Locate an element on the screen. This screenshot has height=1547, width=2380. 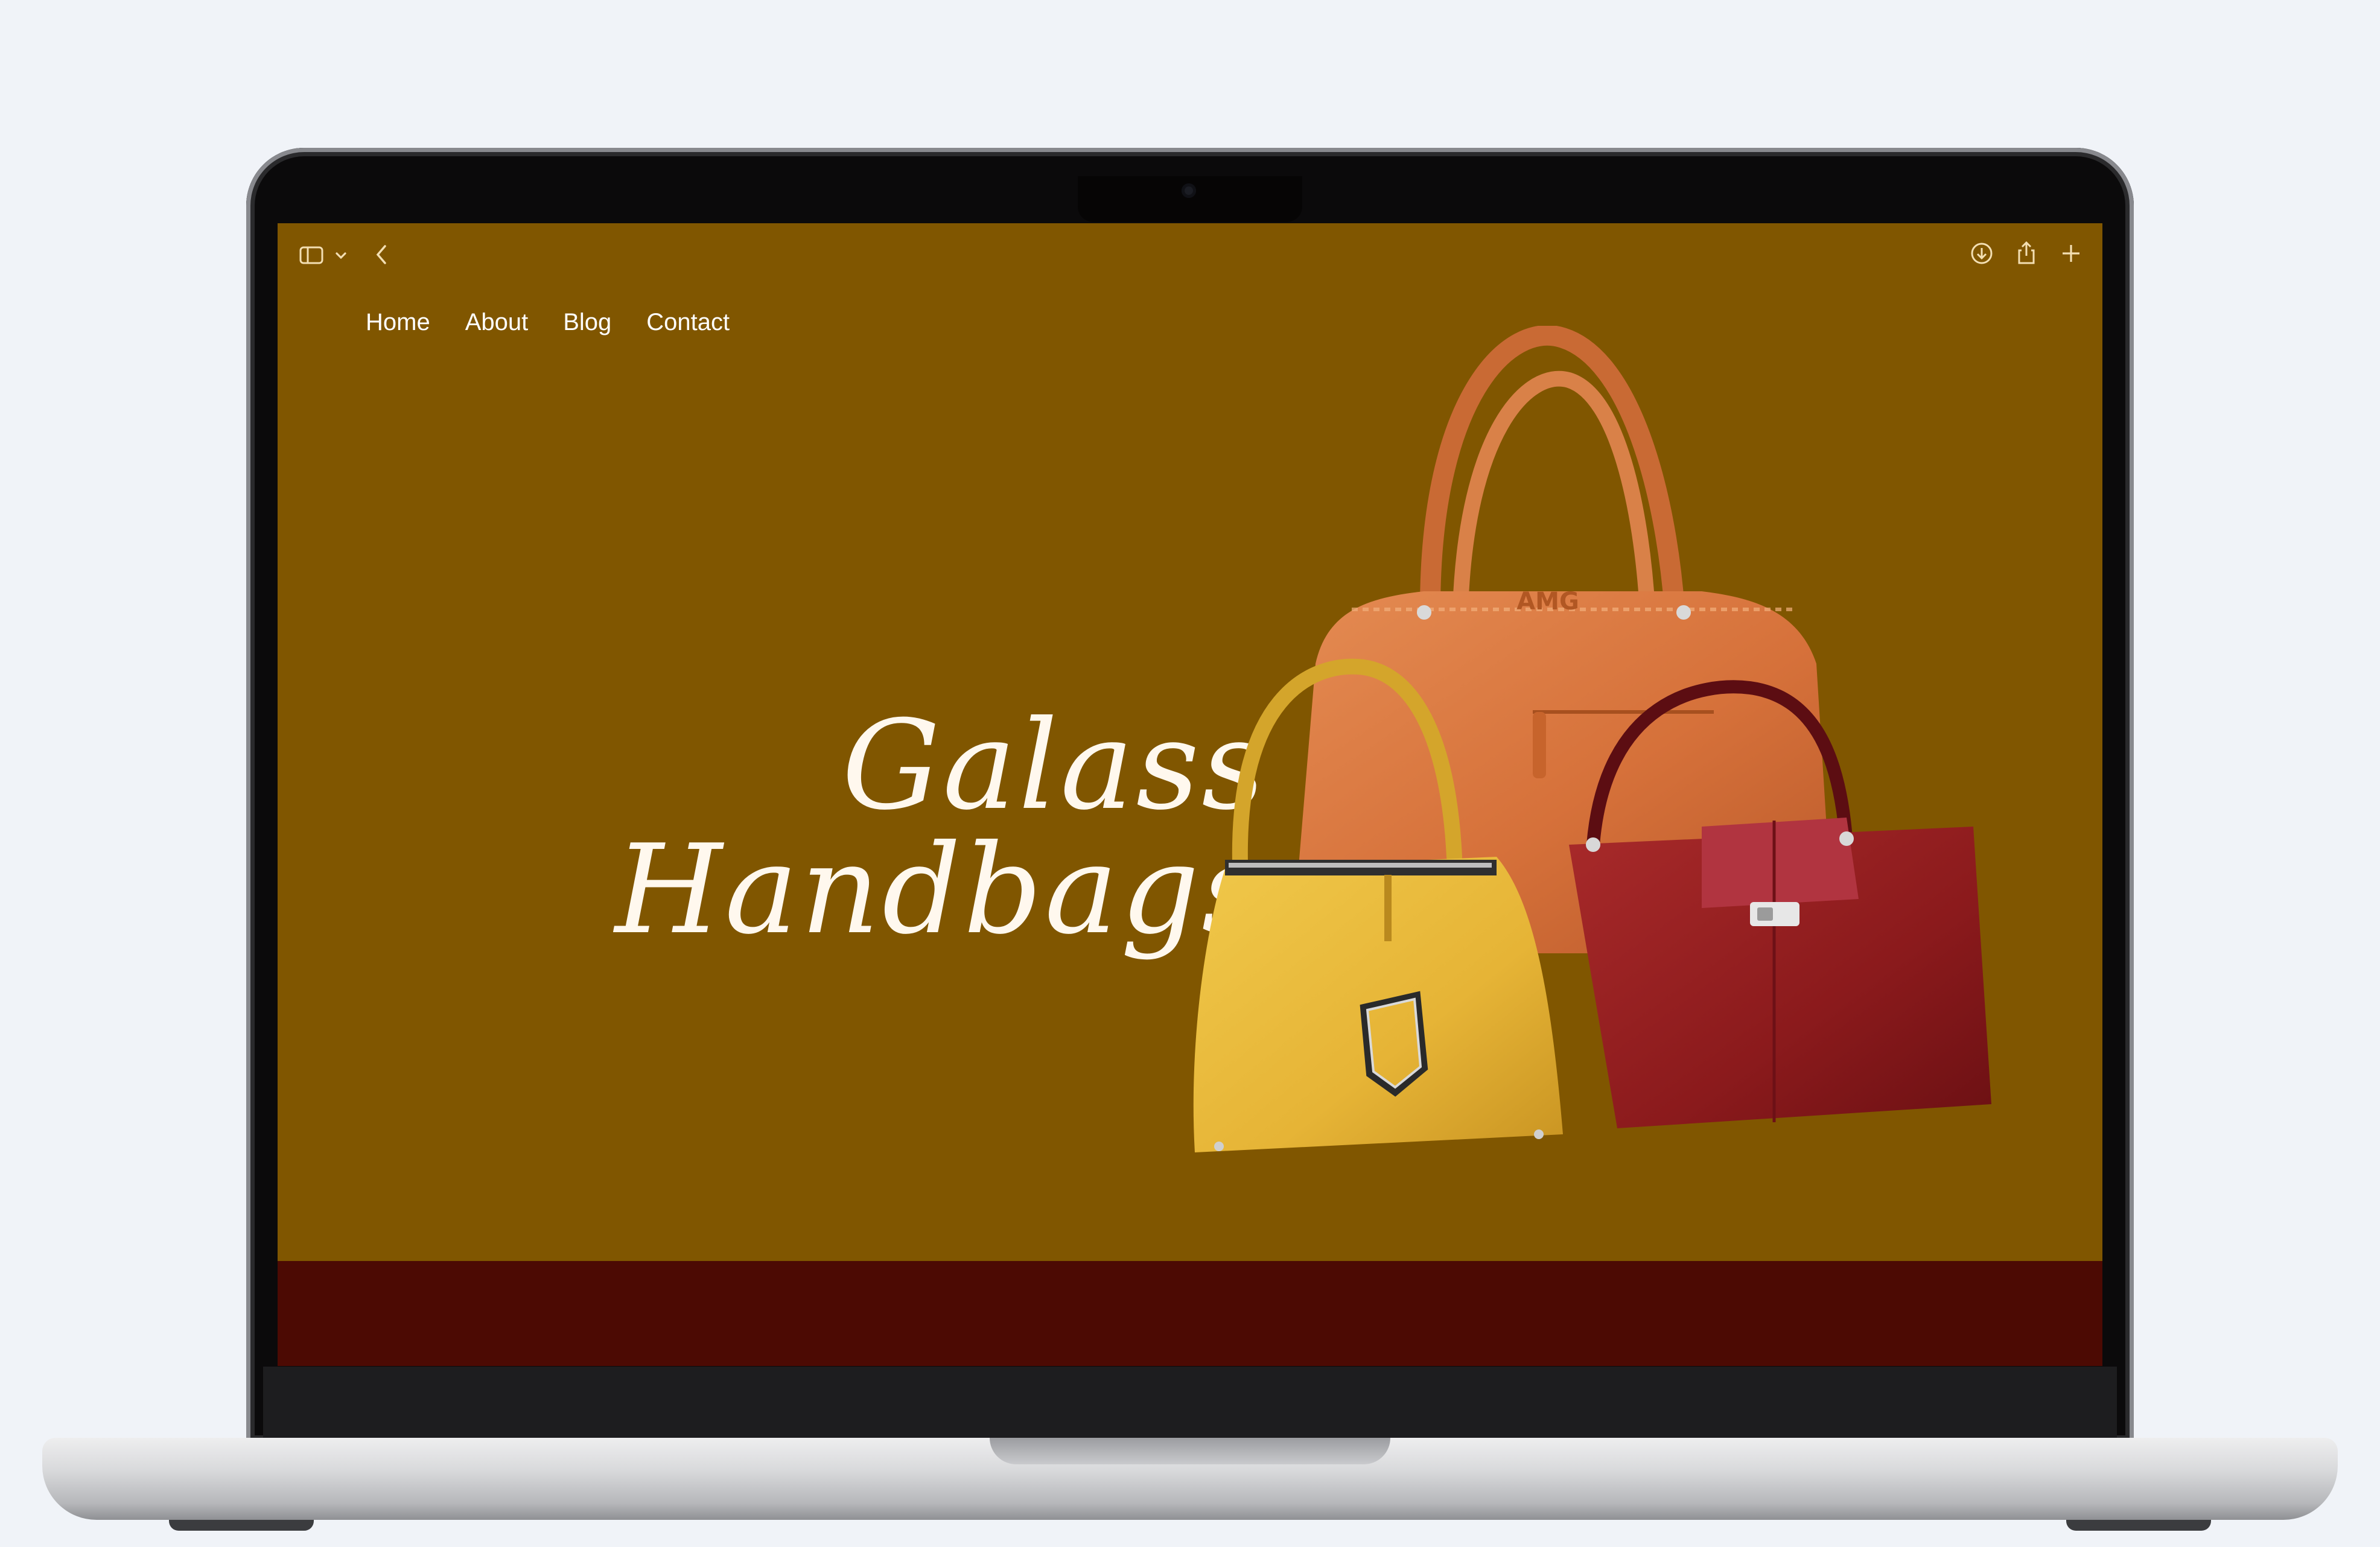
hero-title: Galass Handbags is located at coordinates (809, 829).